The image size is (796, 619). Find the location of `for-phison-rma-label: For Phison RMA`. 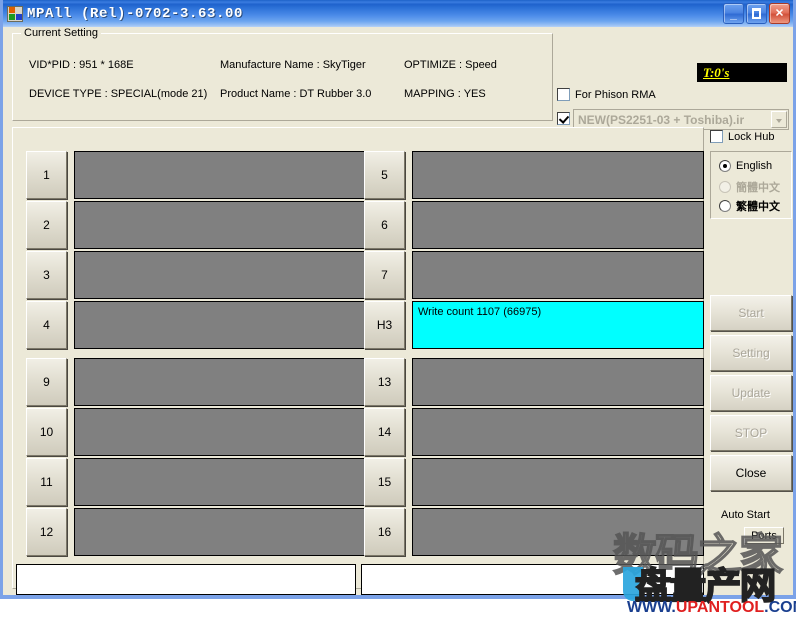

for-phison-rma-label: For Phison RMA is located at coordinates (615, 94).